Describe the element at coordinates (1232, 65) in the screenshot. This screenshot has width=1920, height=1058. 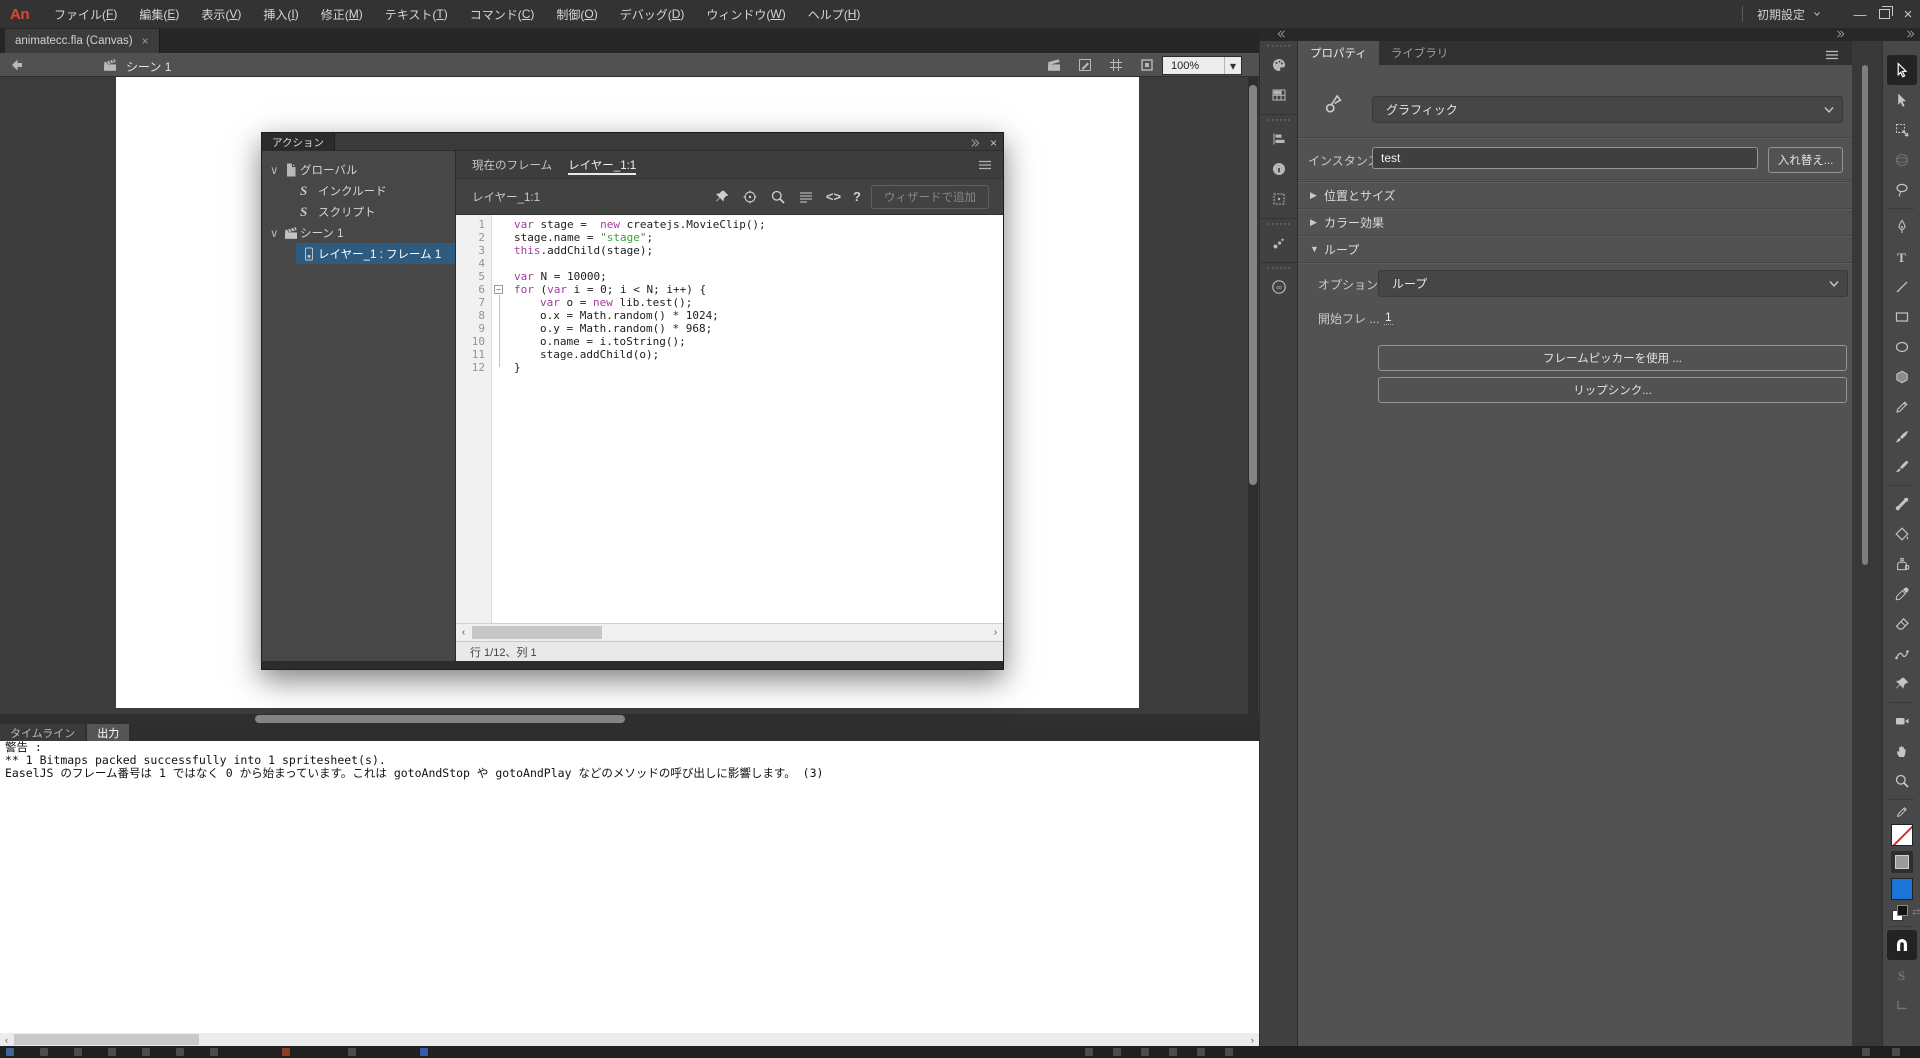
I see `chevron-down-icon: ▾` at that location.